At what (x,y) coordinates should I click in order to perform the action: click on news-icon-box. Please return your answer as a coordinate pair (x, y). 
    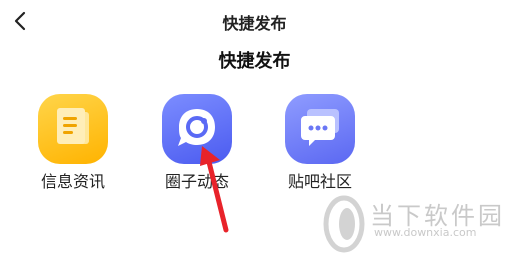
    Looking at the image, I should click on (73, 129).